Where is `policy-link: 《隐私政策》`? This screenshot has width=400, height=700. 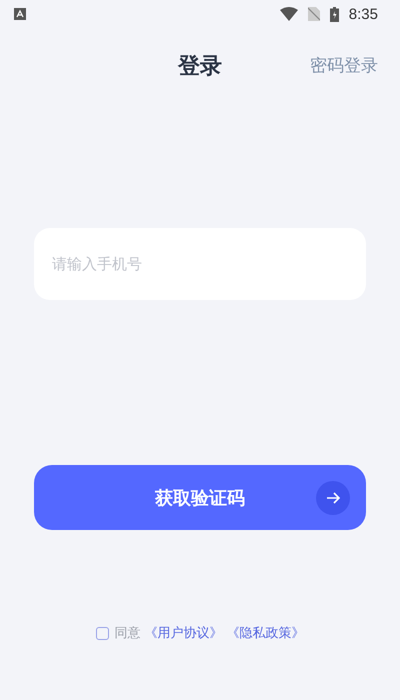 policy-link: 《隐私政策》 is located at coordinates (265, 633).